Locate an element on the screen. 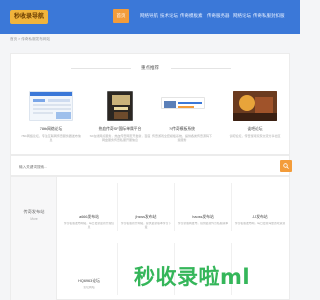 This screenshot has height=300, width=320. site-name: haoss发布站 is located at coordinates (203, 217).